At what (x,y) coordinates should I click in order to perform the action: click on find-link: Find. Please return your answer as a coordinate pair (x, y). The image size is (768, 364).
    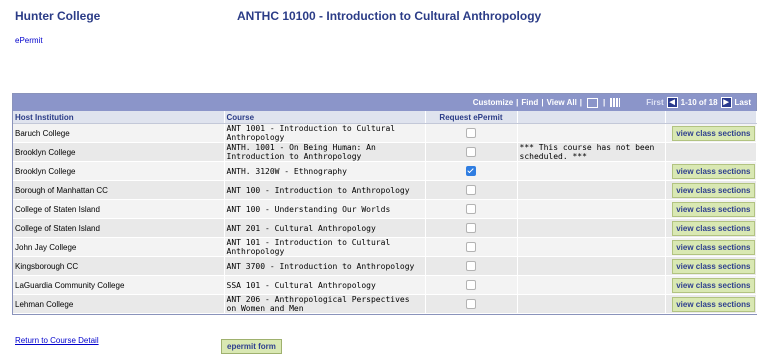
    Looking at the image, I should click on (529, 102).